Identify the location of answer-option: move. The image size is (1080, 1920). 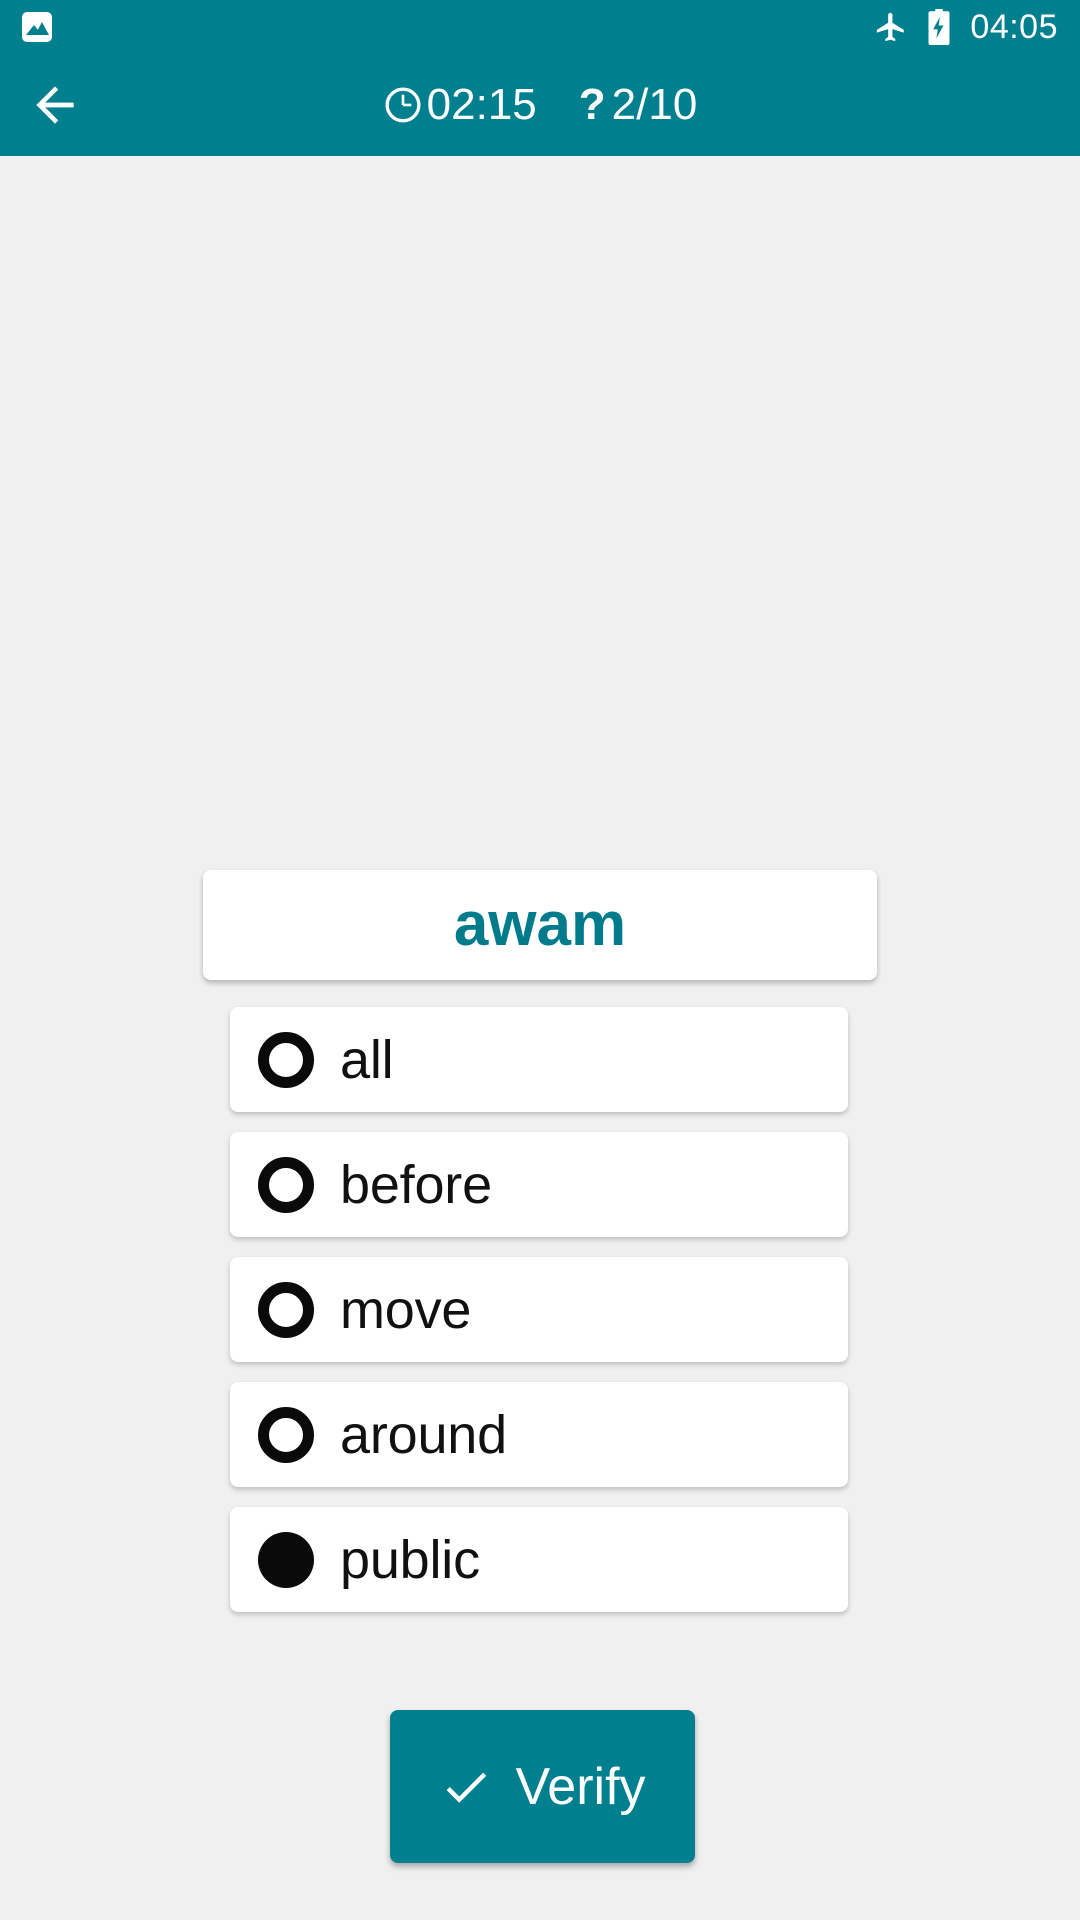
(539, 1309).